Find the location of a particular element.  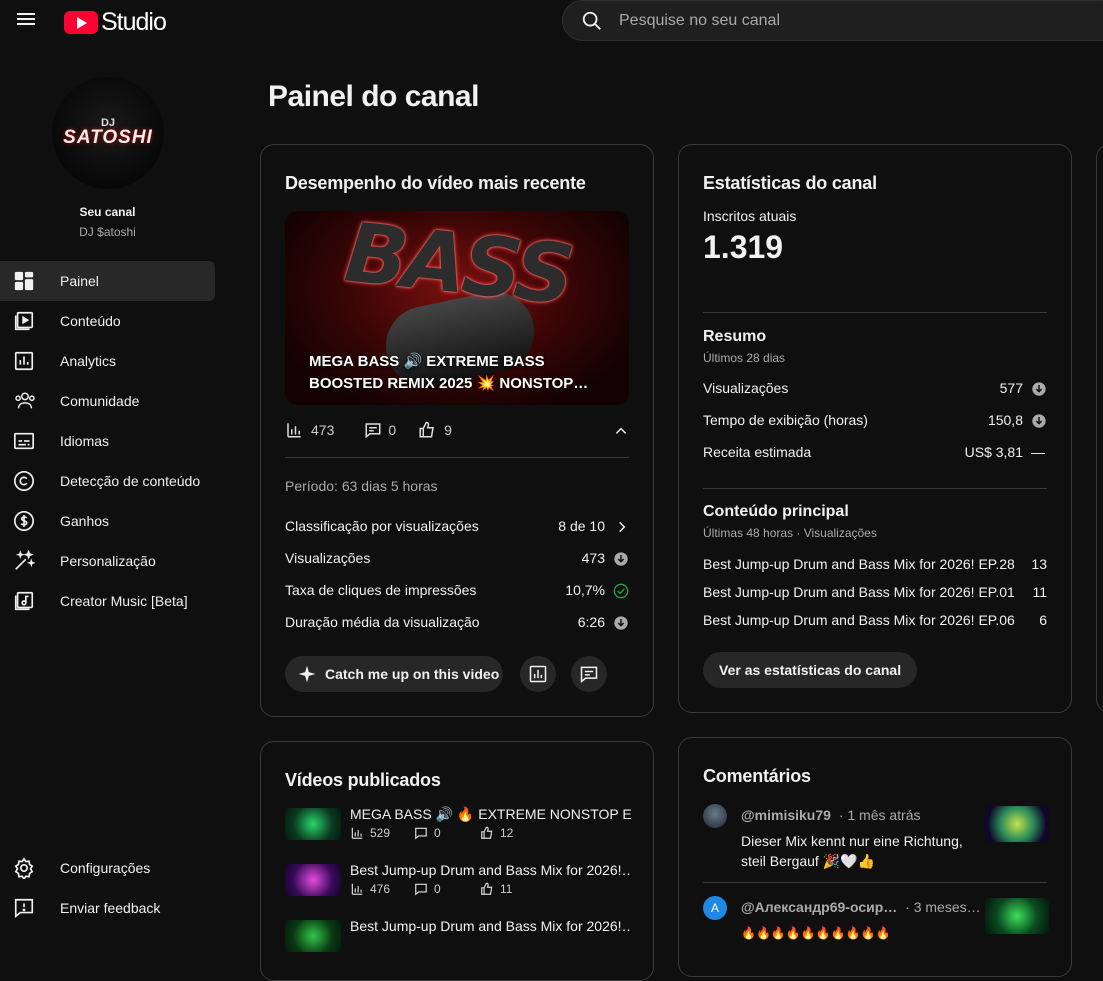

top-content-title: Conteúdo principal is located at coordinates (776, 511).